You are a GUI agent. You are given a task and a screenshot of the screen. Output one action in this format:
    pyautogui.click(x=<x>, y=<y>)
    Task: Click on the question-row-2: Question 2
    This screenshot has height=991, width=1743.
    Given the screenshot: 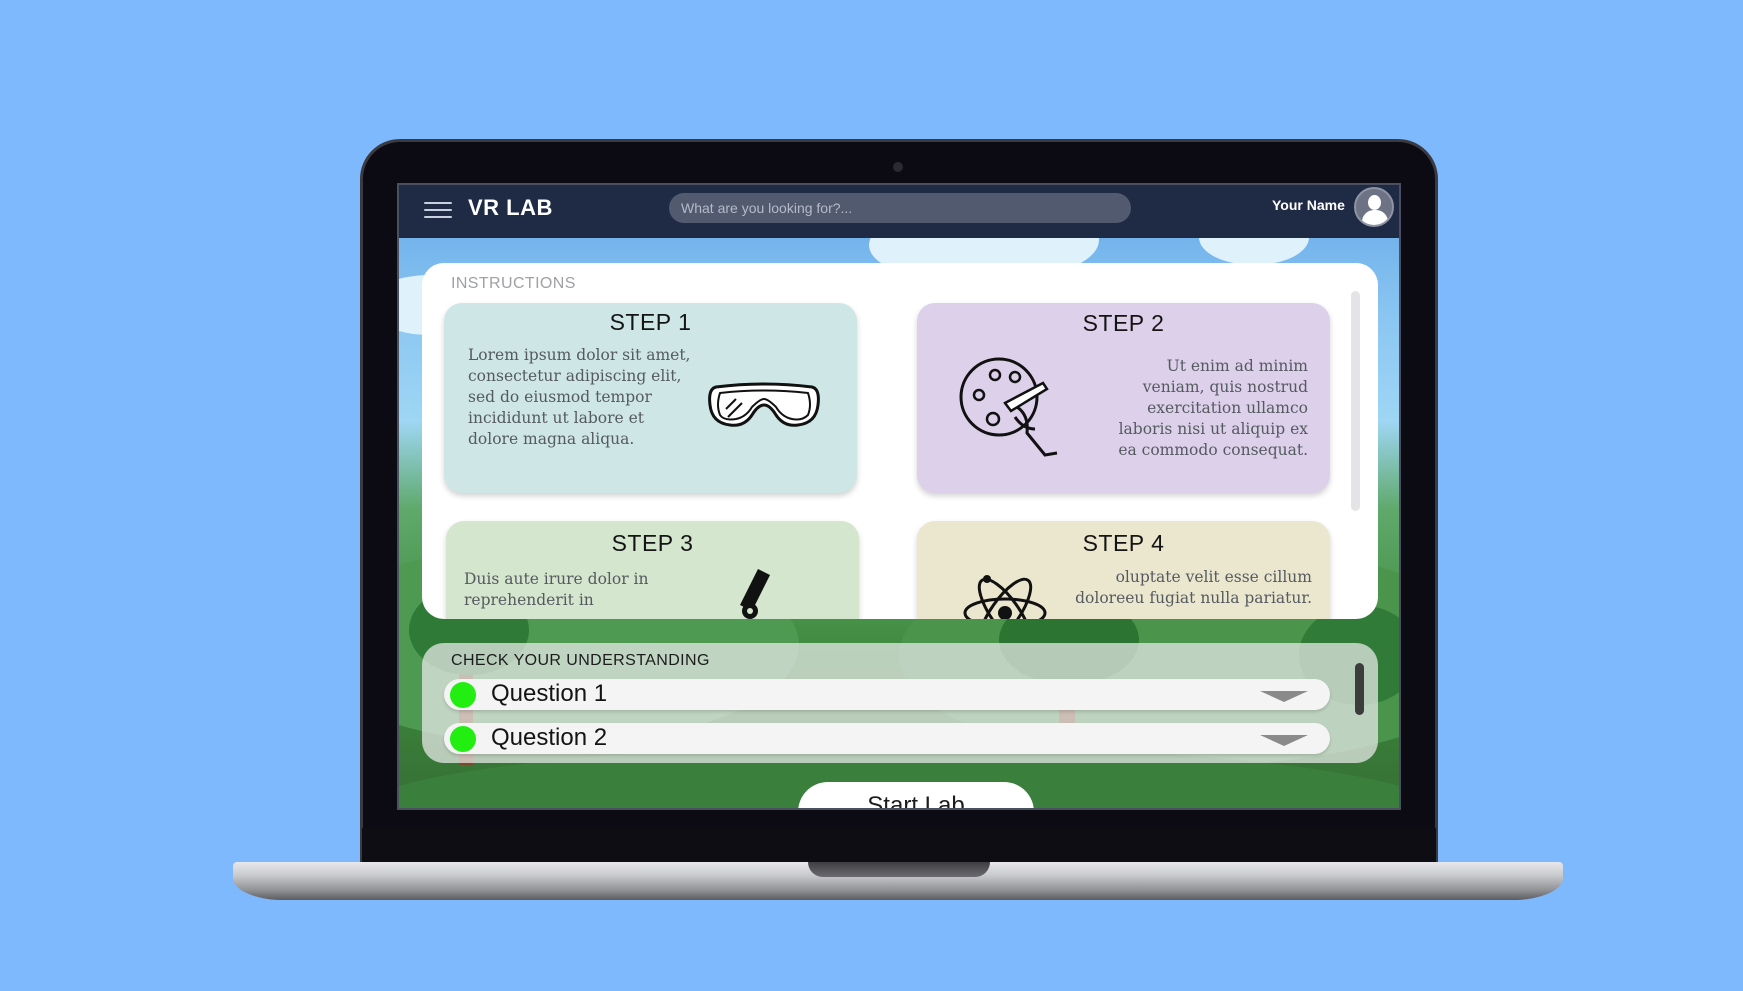 What is the action you would take?
    pyautogui.click(x=887, y=738)
    